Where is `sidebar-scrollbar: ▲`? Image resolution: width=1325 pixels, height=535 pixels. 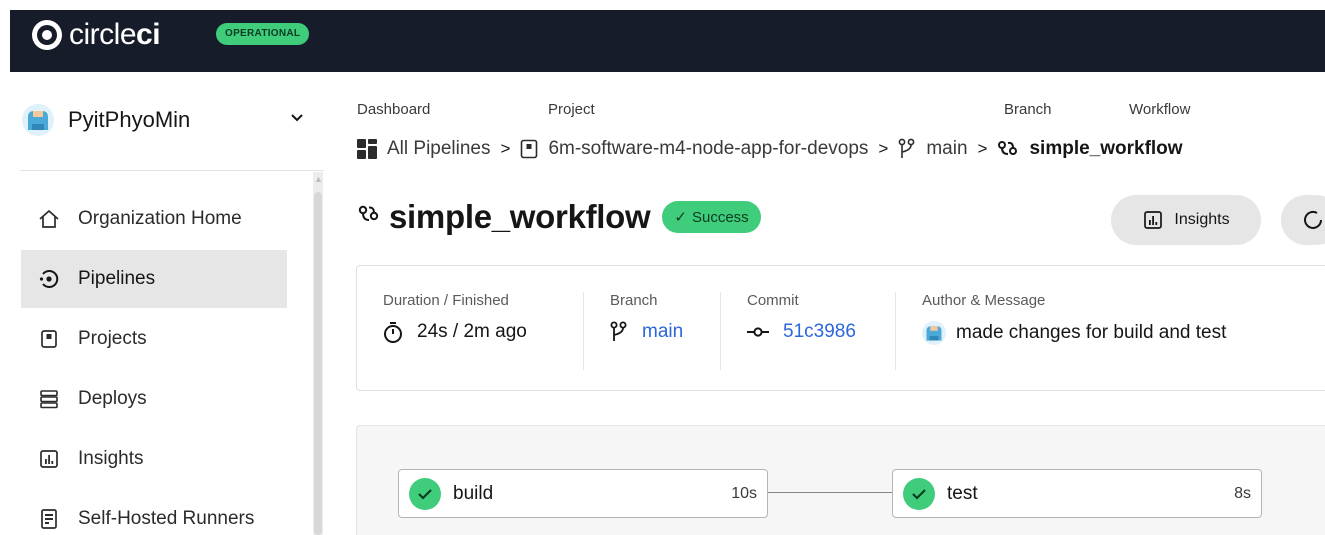 sidebar-scrollbar: ▲ is located at coordinates (318, 353).